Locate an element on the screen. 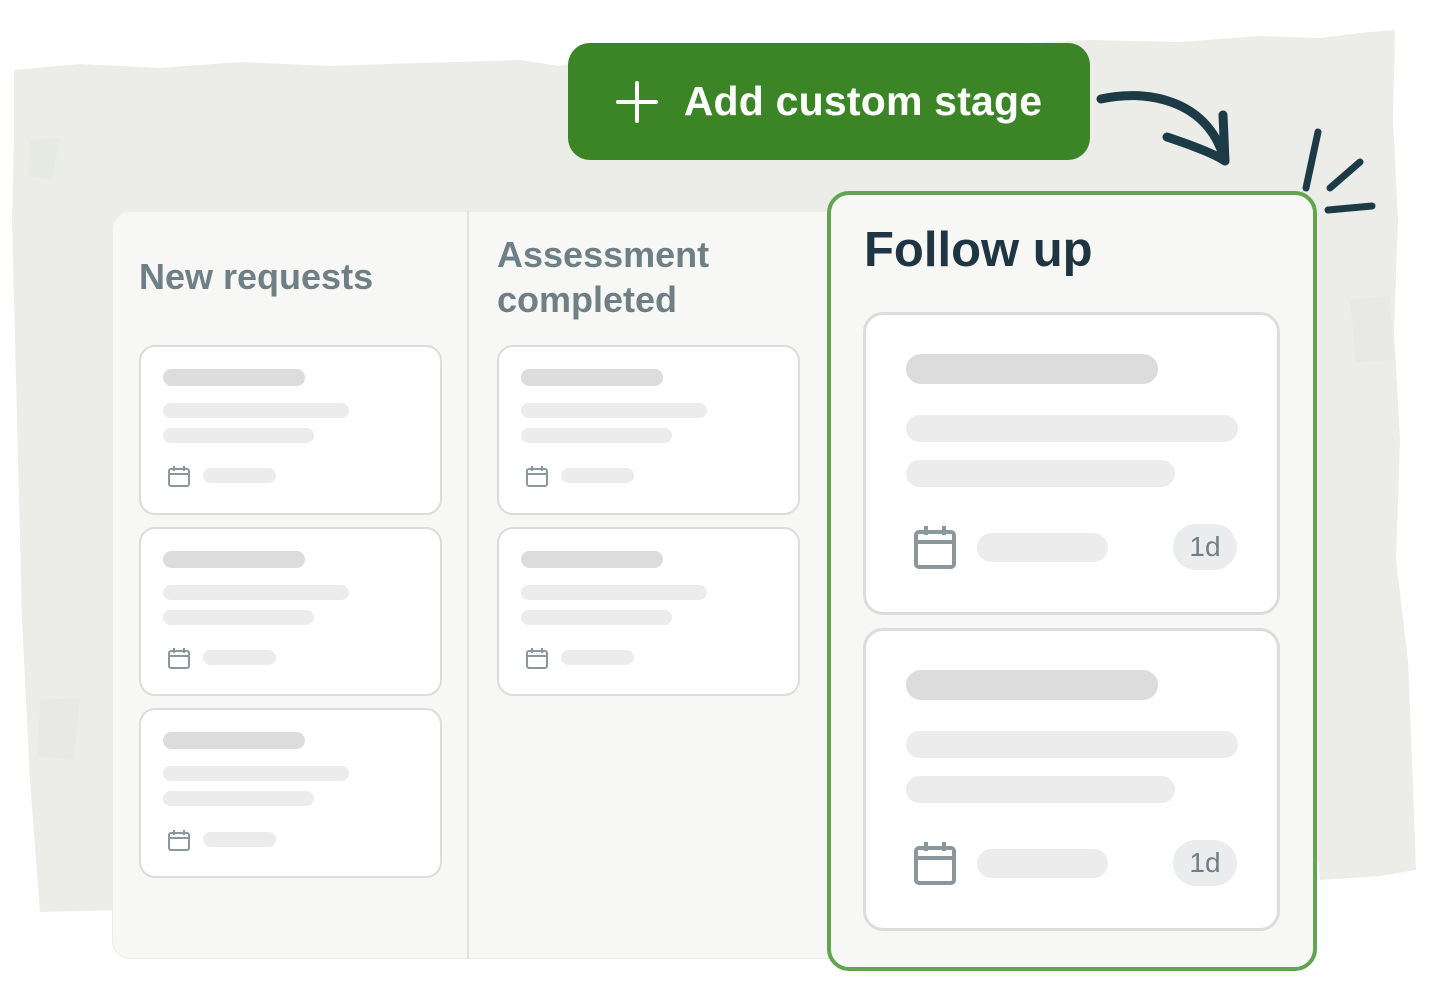 This screenshot has width=1440, height=1003. column-title-new-requests: New requests is located at coordinates (256, 276).